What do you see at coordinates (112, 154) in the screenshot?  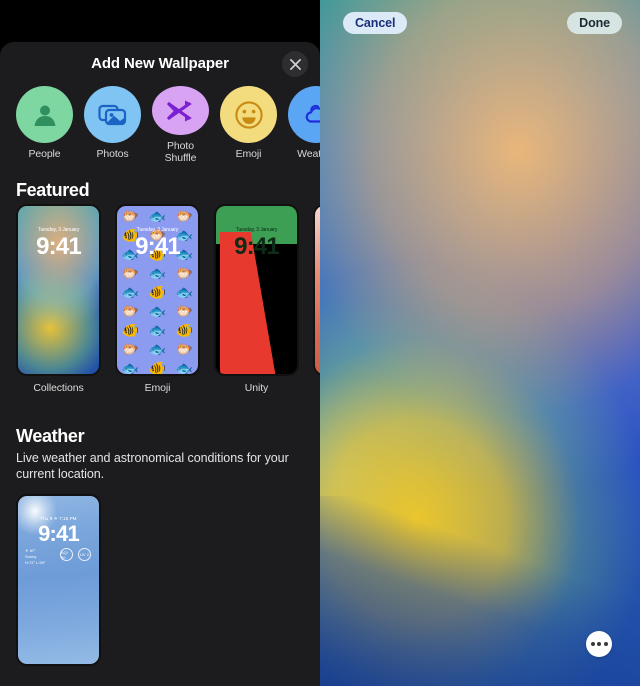 I see `category-label: Photos` at bounding box center [112, 154].